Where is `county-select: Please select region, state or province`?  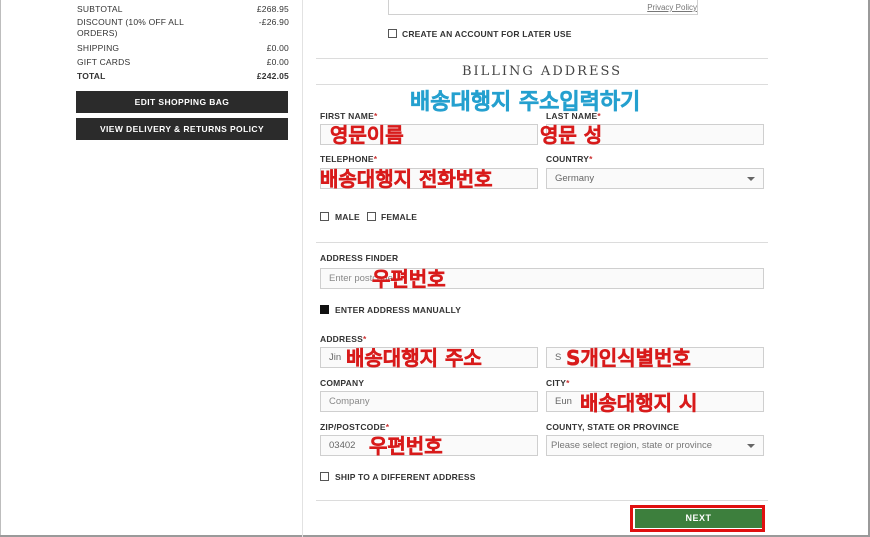
county-select: Please select region, state or province is located at coordinates (655, 445).